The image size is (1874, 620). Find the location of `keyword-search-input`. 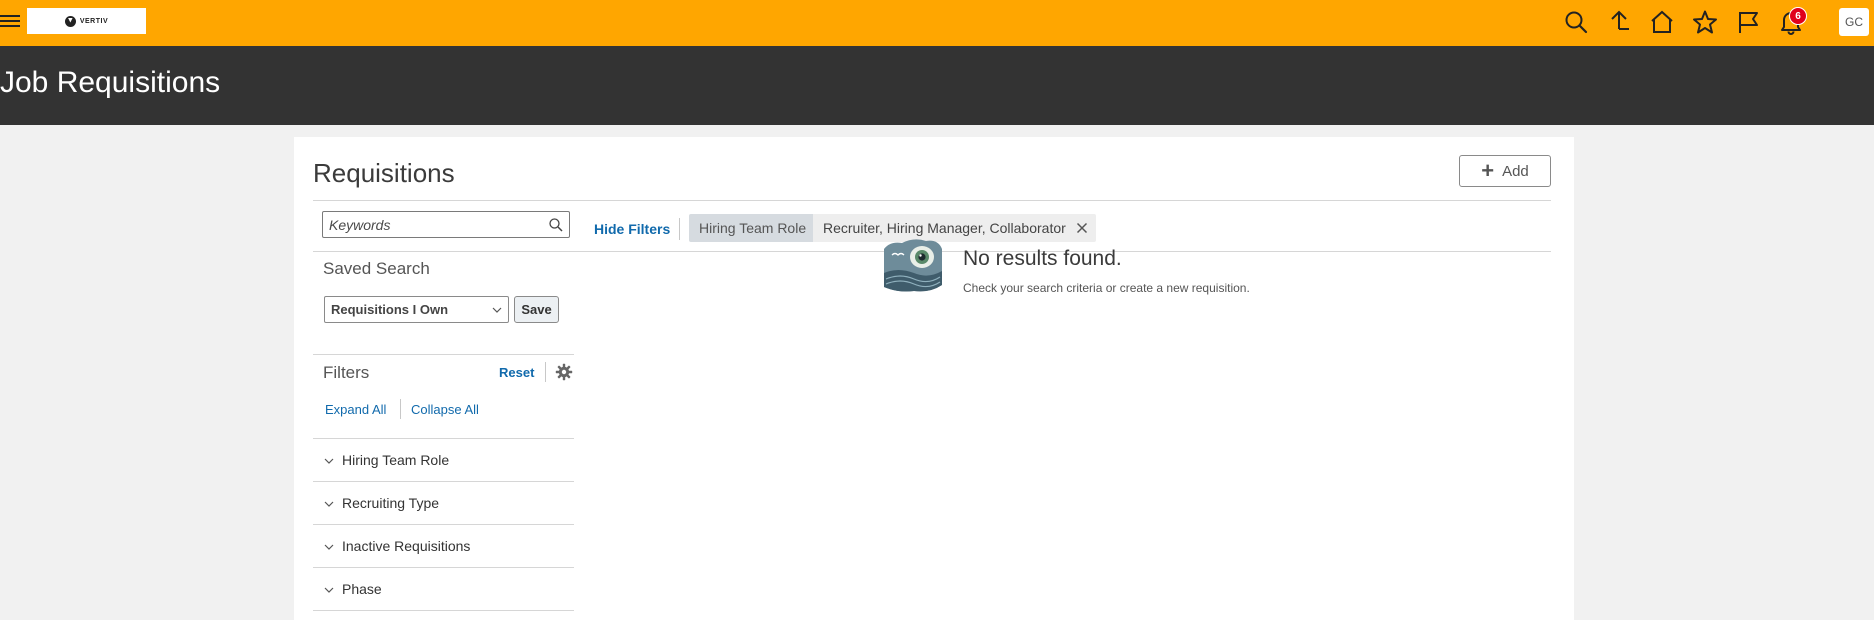

keyword-search-input is located at coordinates (430, 224).